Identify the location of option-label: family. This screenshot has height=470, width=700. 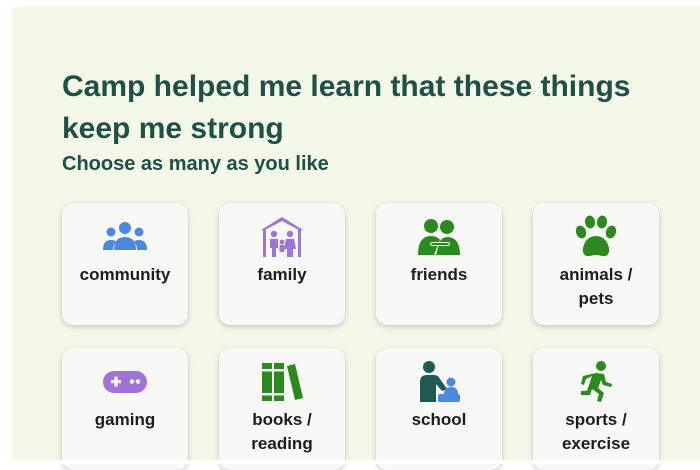
(282, 274).